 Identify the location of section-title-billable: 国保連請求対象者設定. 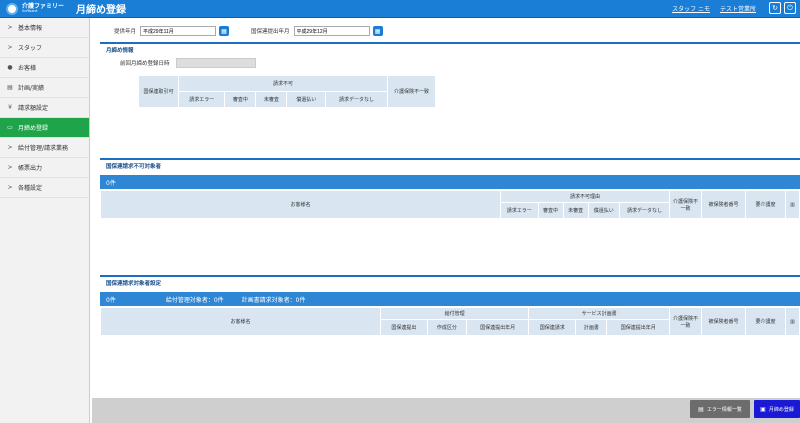
(134, 284).